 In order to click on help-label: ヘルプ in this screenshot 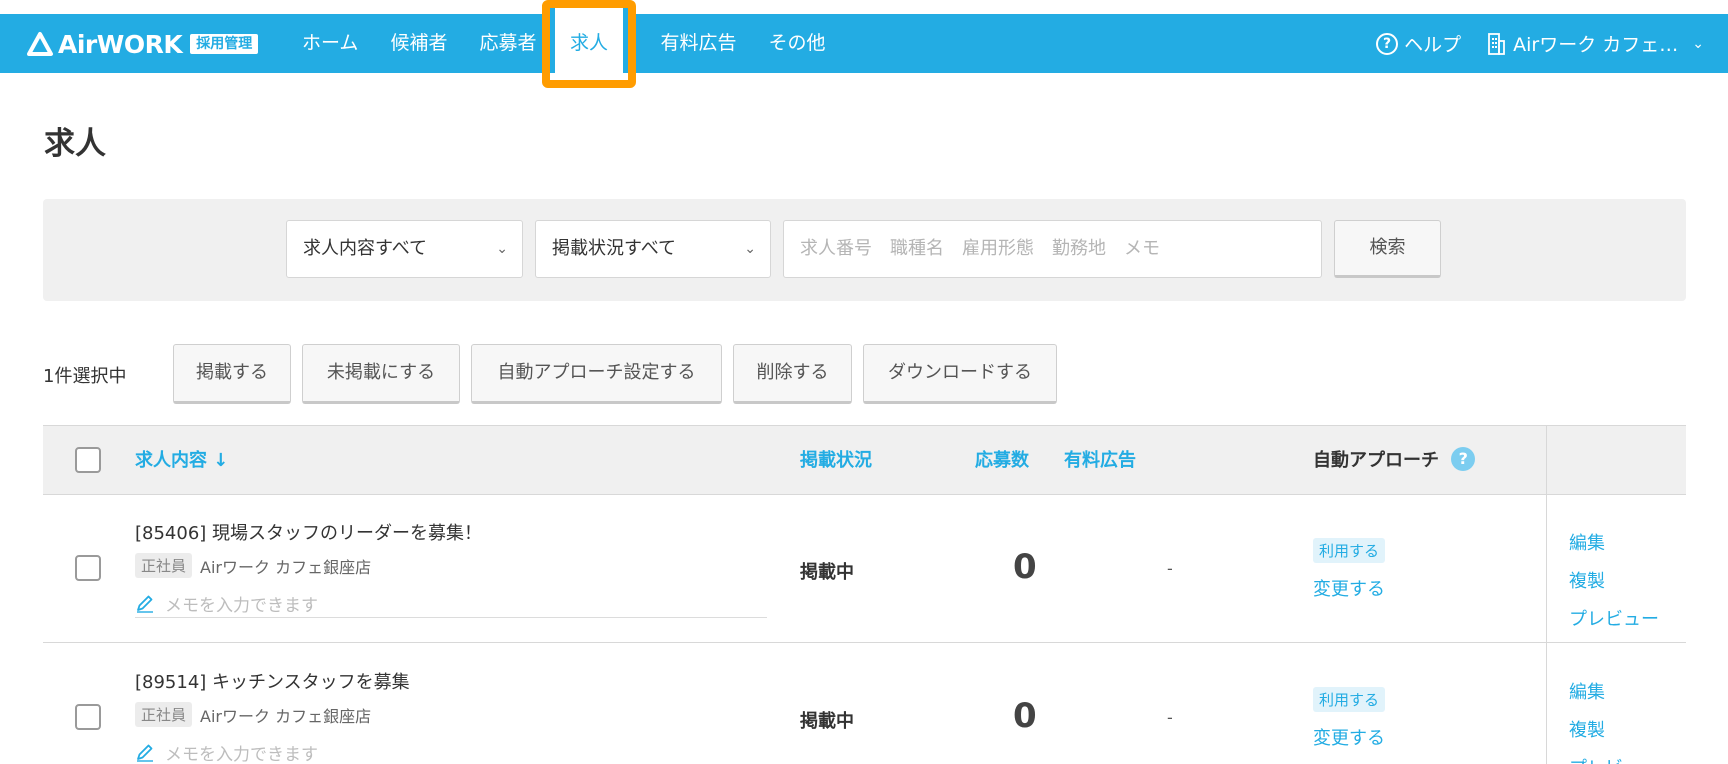, I will do `click(1433, 45)`.